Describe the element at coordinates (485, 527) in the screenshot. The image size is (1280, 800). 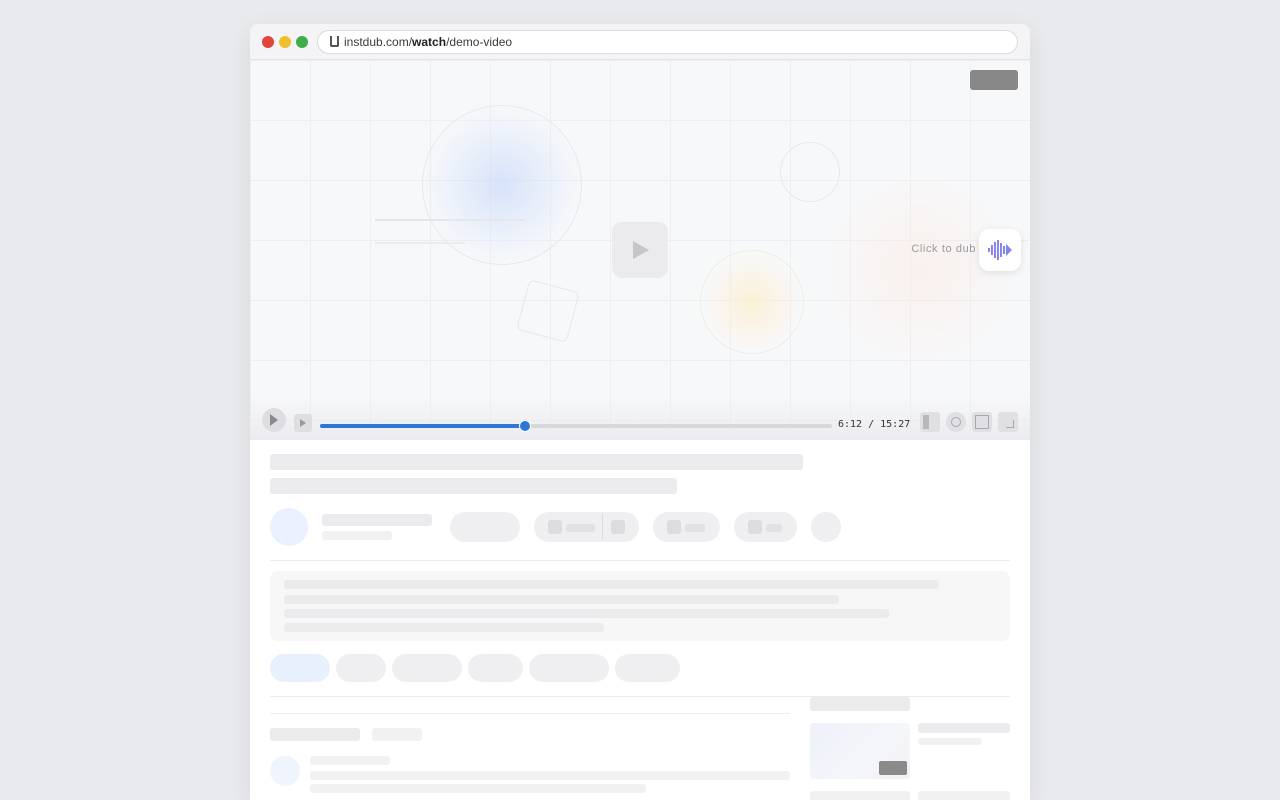
I see `subscribe-button` at that location.